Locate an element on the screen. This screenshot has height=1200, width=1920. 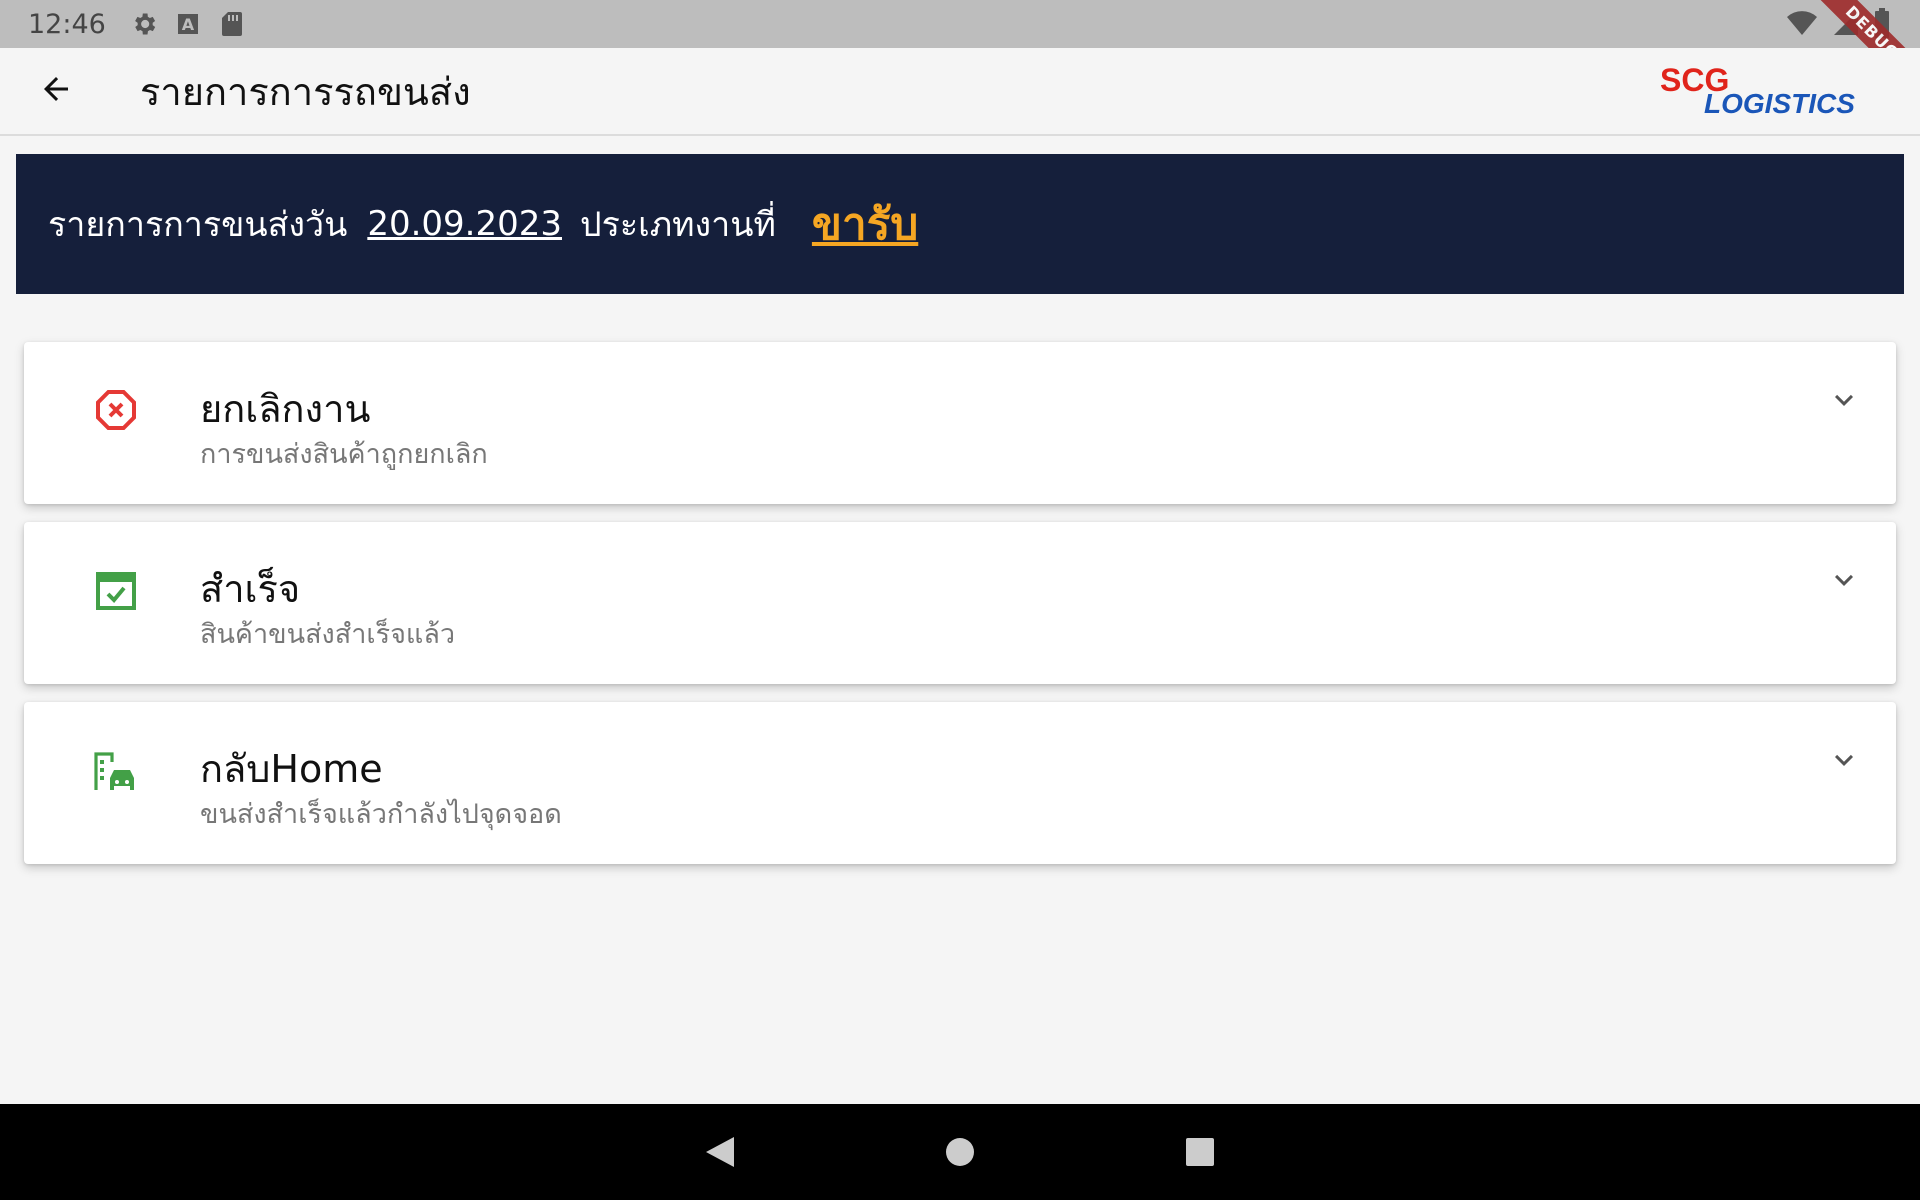
status-card-return-home: กลับHome ขนส่งสำเร็จแล้วกำลังไปจุดจอด is located at coordinates (960, 783).